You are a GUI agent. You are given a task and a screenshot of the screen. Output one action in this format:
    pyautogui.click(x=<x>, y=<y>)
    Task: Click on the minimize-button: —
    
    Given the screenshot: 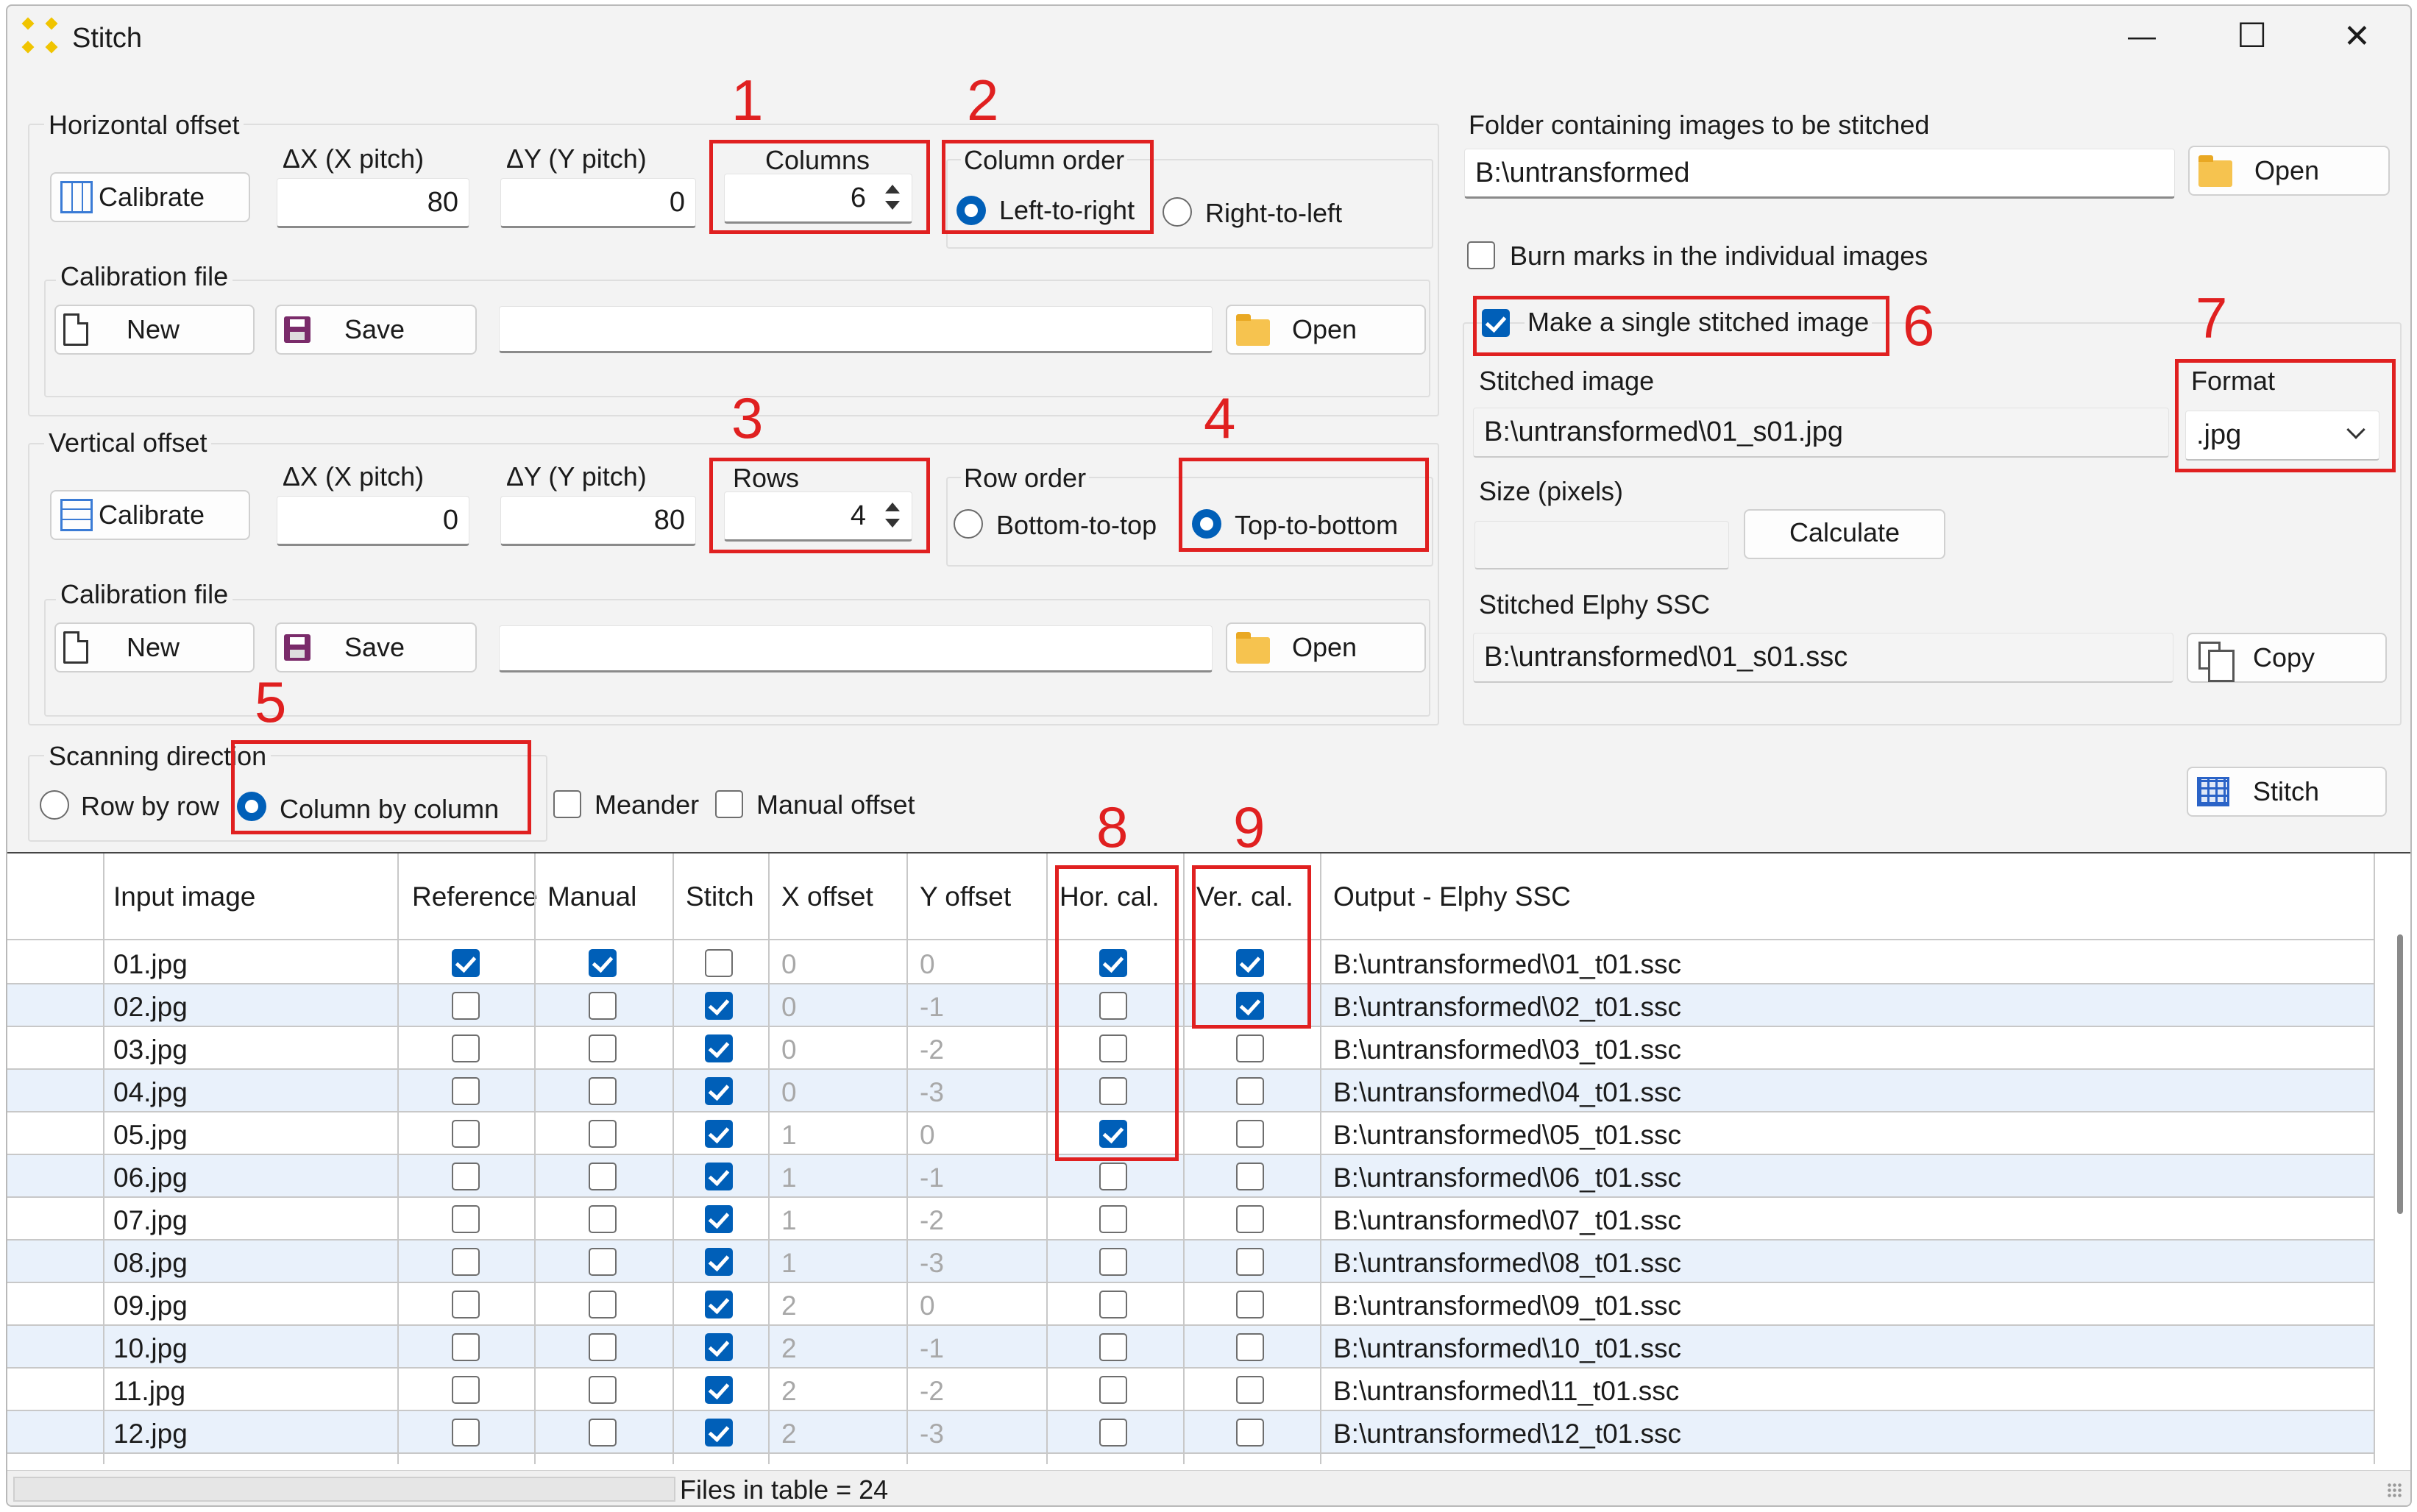 What is the action you would take?
    pyautogui.click(x=2142, y=37)
    